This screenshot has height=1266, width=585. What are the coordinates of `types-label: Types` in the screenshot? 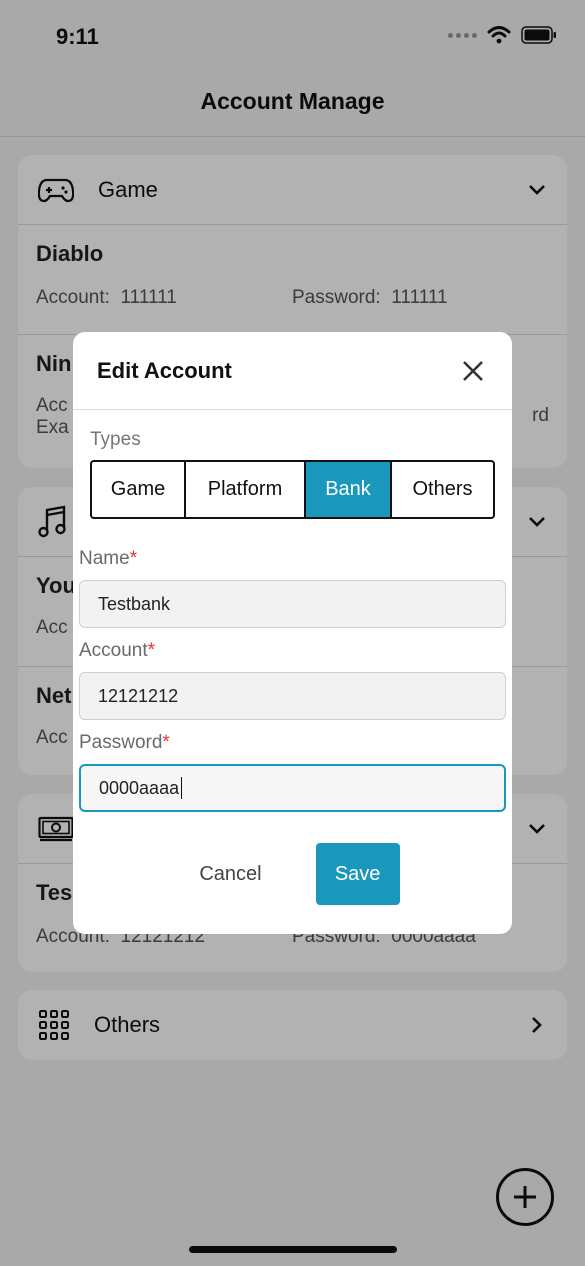 It's located at (115, 439).